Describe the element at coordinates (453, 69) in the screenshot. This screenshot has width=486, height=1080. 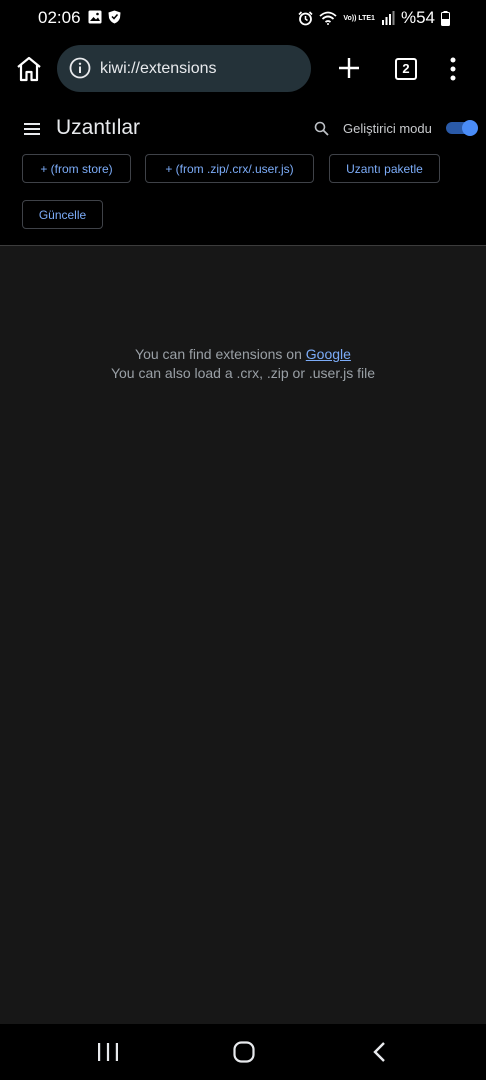
I see `more-vert-icon` at that location.